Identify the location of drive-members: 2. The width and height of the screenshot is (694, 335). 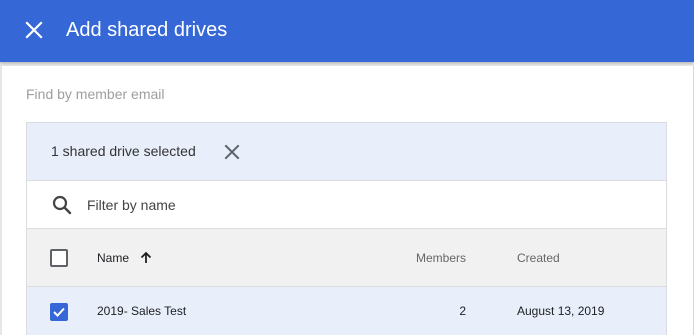
(462, 311).